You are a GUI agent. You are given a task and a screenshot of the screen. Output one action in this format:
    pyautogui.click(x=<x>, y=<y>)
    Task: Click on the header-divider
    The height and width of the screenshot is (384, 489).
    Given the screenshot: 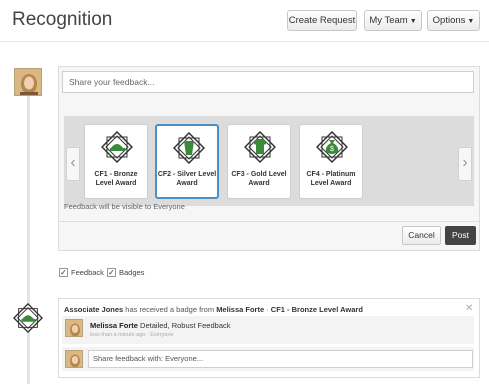 What is the action you would take?
    pyautogui.click(x=244, y=41)
    